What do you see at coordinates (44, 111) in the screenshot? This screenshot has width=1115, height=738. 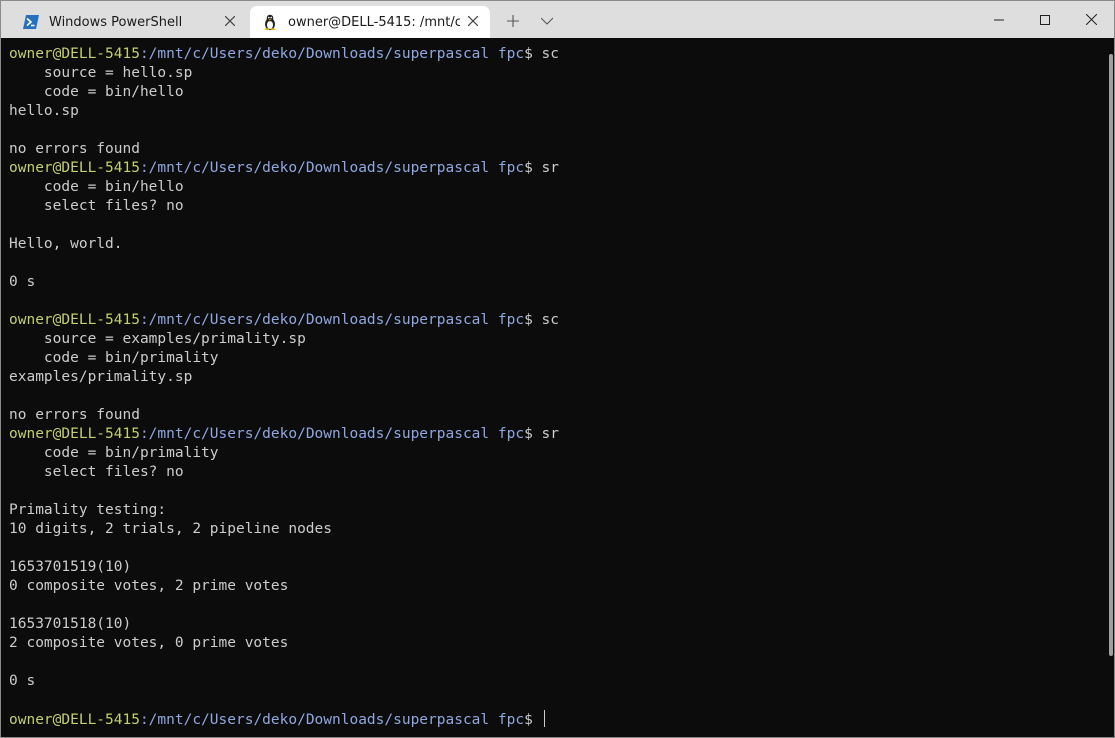 I see `output-line: hello.sp` at bounding box center [44, 111].